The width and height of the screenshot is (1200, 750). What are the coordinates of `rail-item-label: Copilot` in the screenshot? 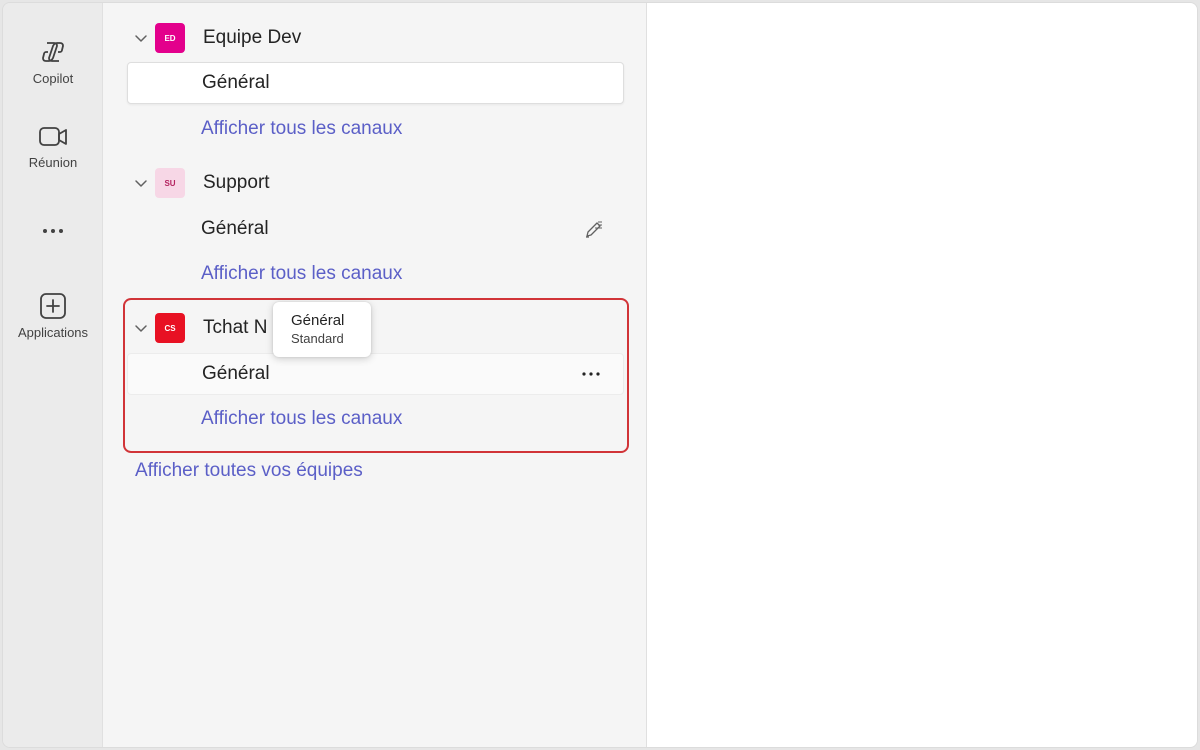 It's located at (53, 78).